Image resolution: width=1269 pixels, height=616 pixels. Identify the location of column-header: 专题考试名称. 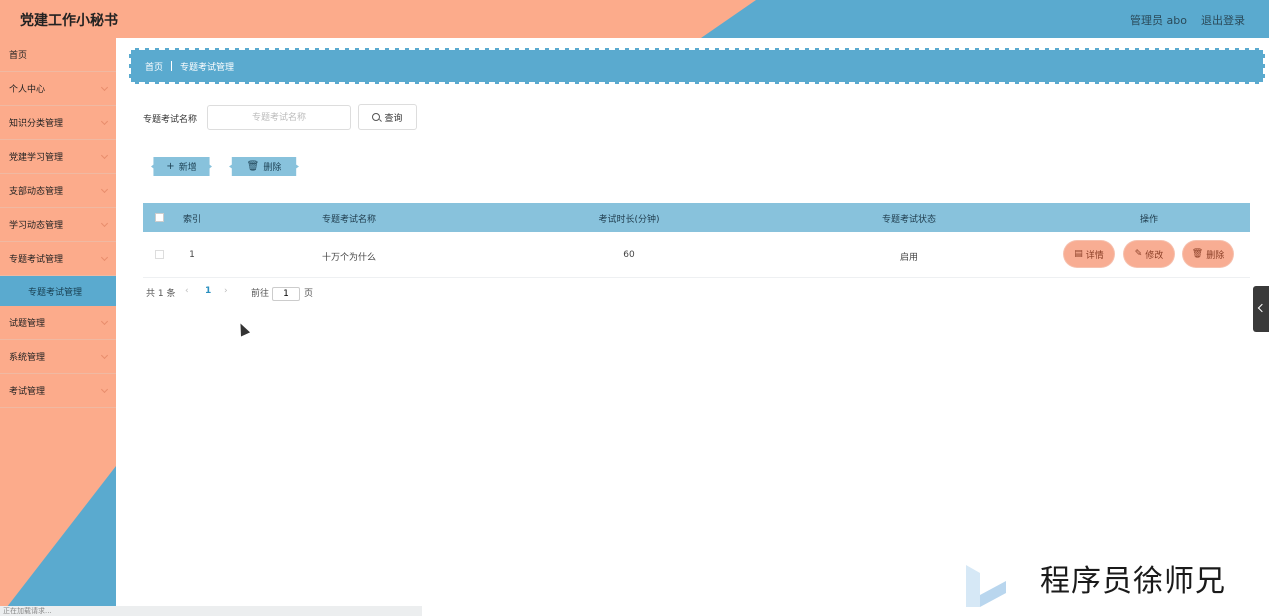
(349, 220).